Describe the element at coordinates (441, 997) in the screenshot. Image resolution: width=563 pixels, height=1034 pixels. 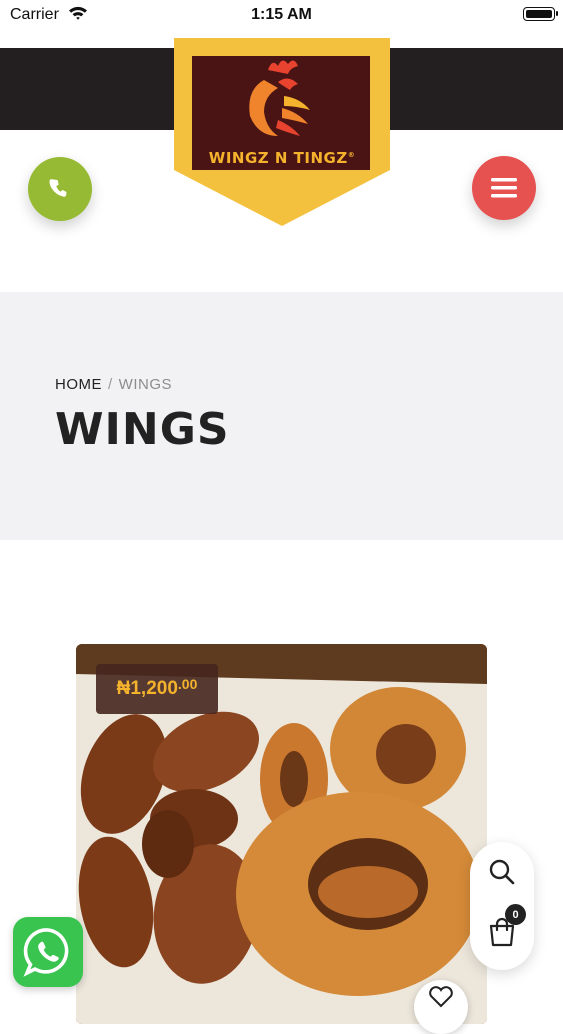
I see `heart-icon` at that location.